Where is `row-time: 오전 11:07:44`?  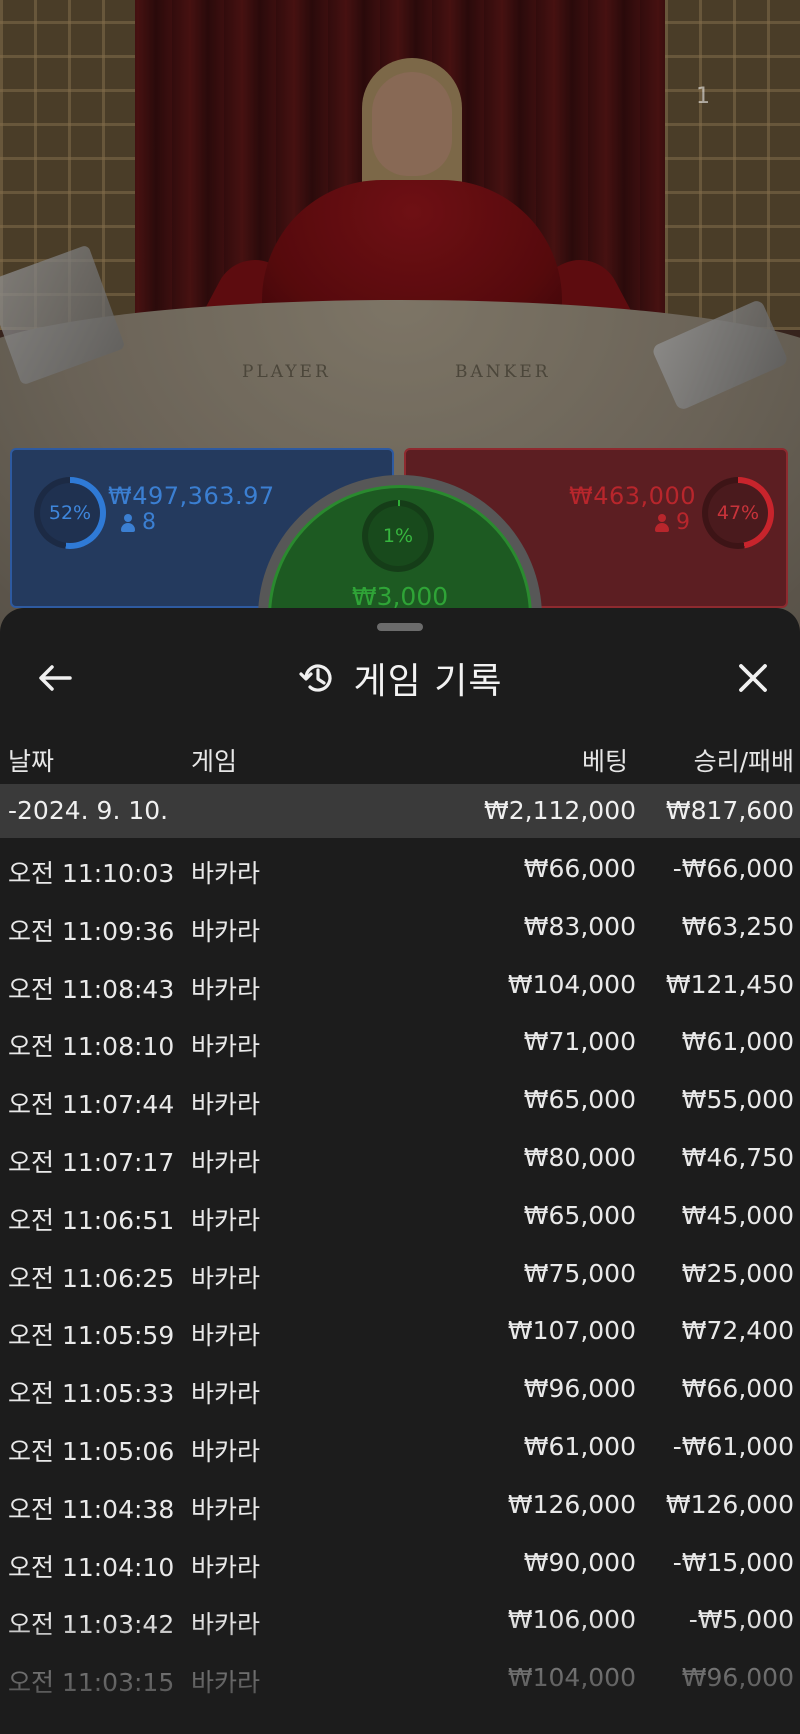
row-time: 오전 11:07:44 is located at coordinates (91, 1105).